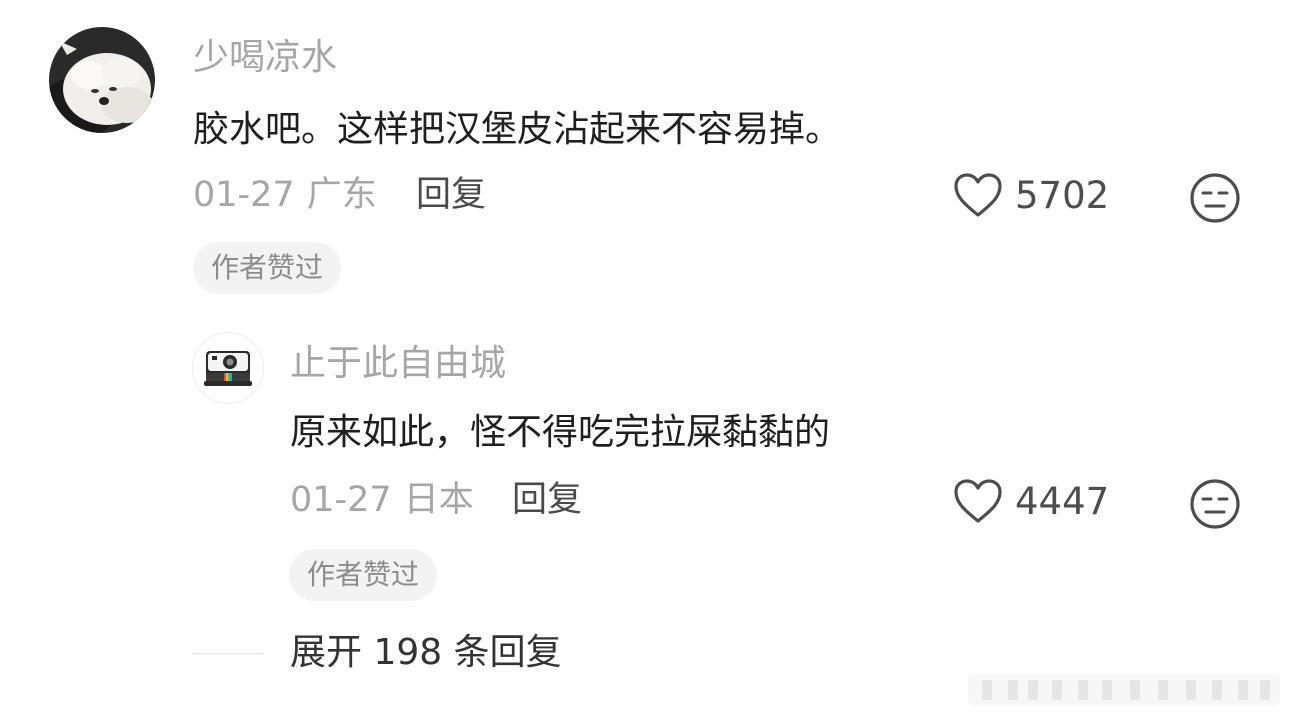  What do you see at coordinates (426, 653) in the screenshot?
I see `expand-replies-button: 展开 198 条回复` at bounding box center [426, 653].